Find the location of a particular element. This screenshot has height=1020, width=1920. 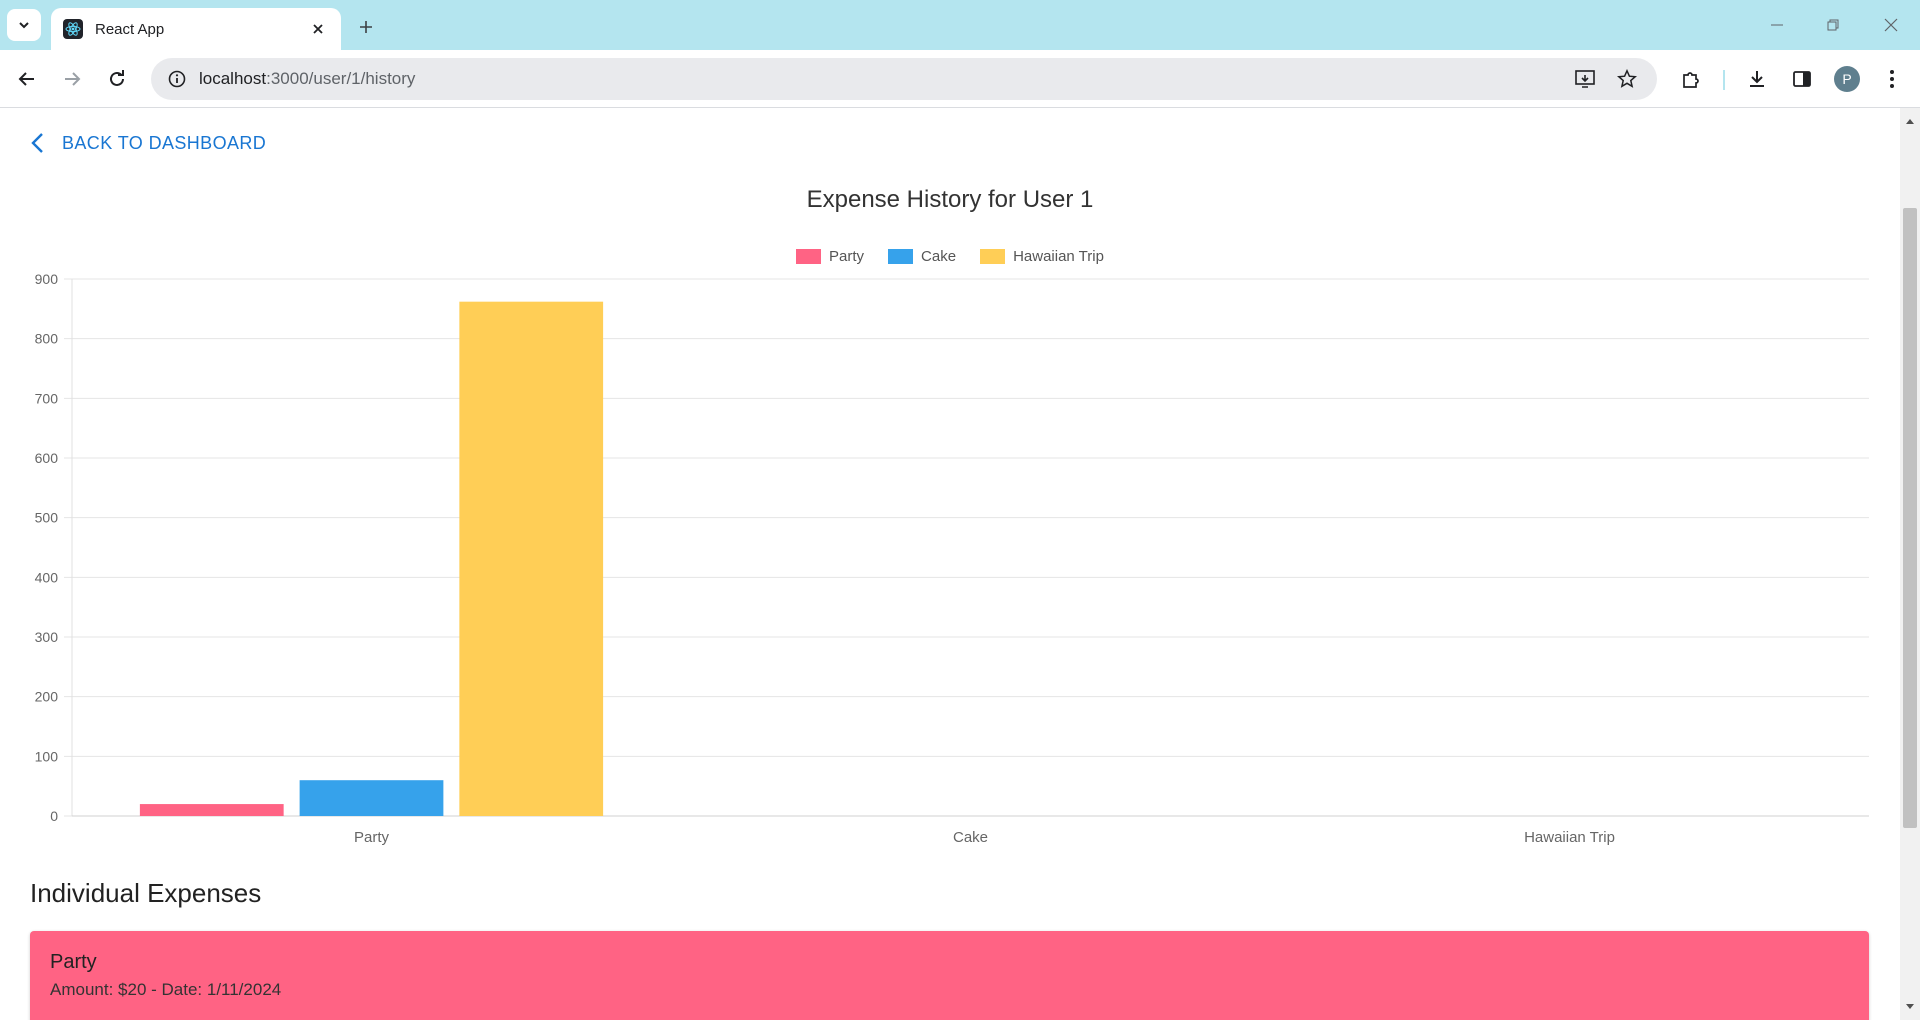

restore-button is located at coordinates (1833, 25).